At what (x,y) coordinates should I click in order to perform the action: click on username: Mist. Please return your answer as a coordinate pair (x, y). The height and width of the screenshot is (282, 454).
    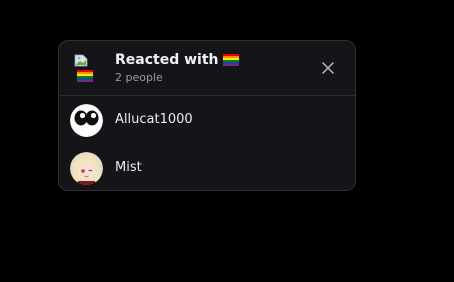
    Looking at the image, I should click on (128, 167).